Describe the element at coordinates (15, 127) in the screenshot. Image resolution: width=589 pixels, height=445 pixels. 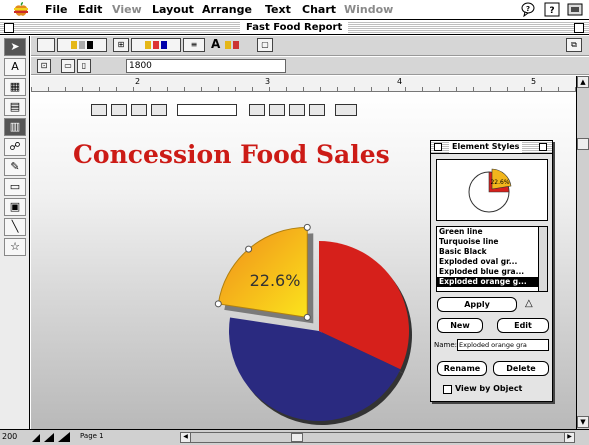
I see `chart-tool-icon: ▥` at that location.